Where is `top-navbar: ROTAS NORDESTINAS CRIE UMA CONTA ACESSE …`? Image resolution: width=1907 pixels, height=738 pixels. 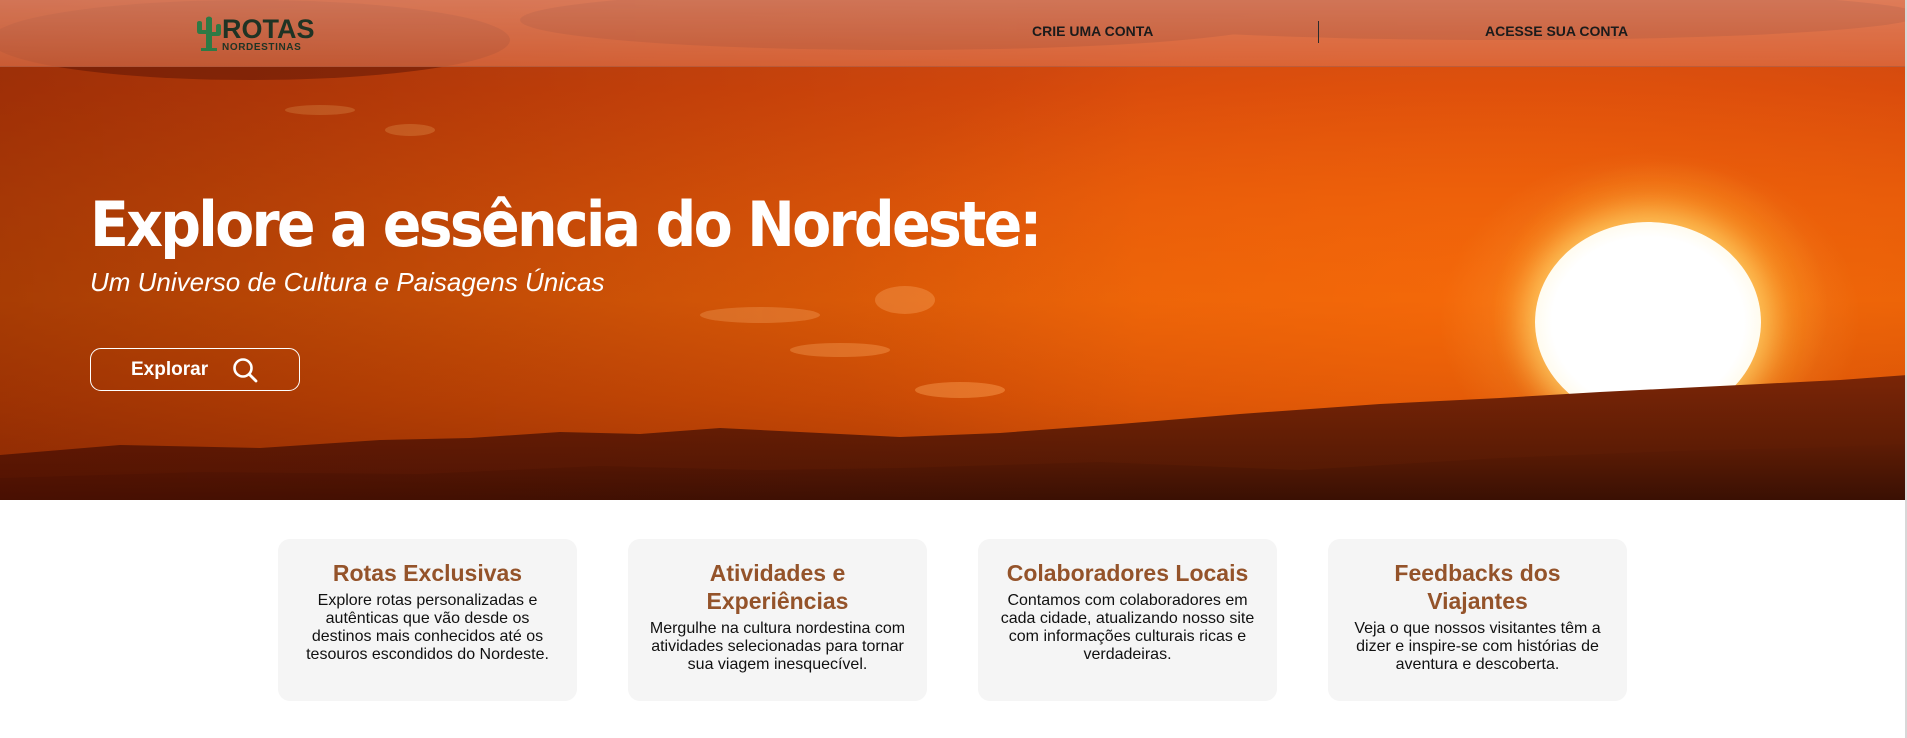 top-navbar: ROTAS NORDESTINAS CRIE UMA CONTA ACESSE … is located at coordinates (953, 33).